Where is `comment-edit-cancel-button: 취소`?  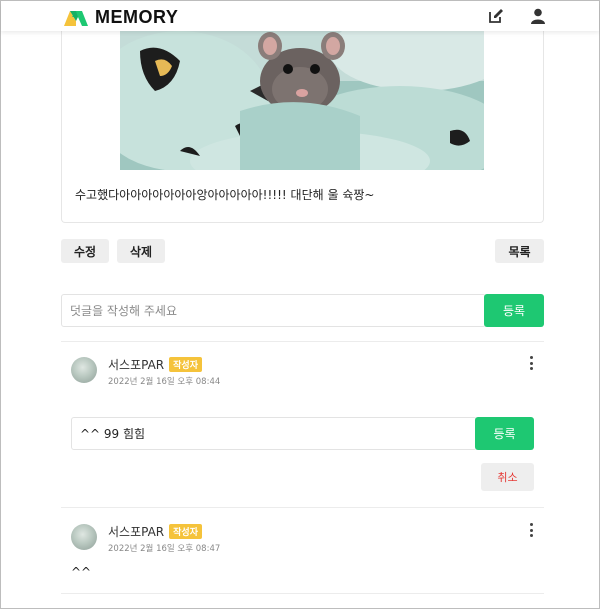 comment-edit-cancel-button: 취소 is located at coordinates (507, 477).